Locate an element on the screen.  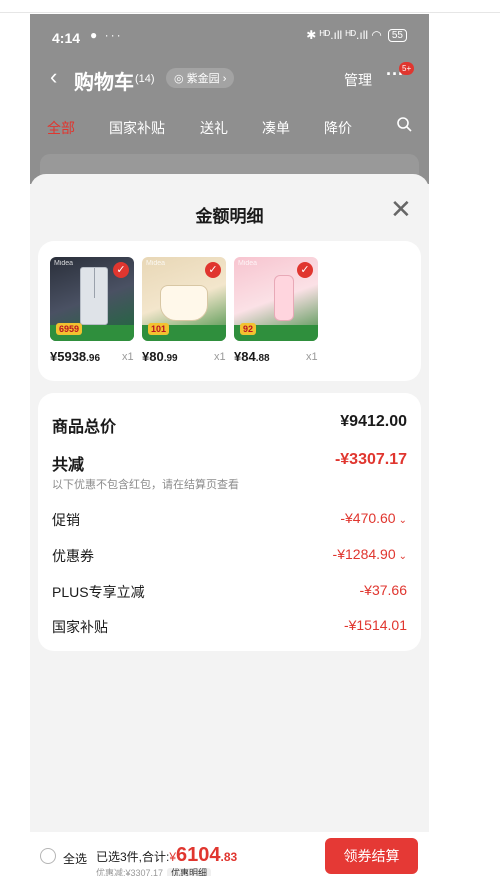
grand-total-decimal: .83 is located at coordinates (229, 857).